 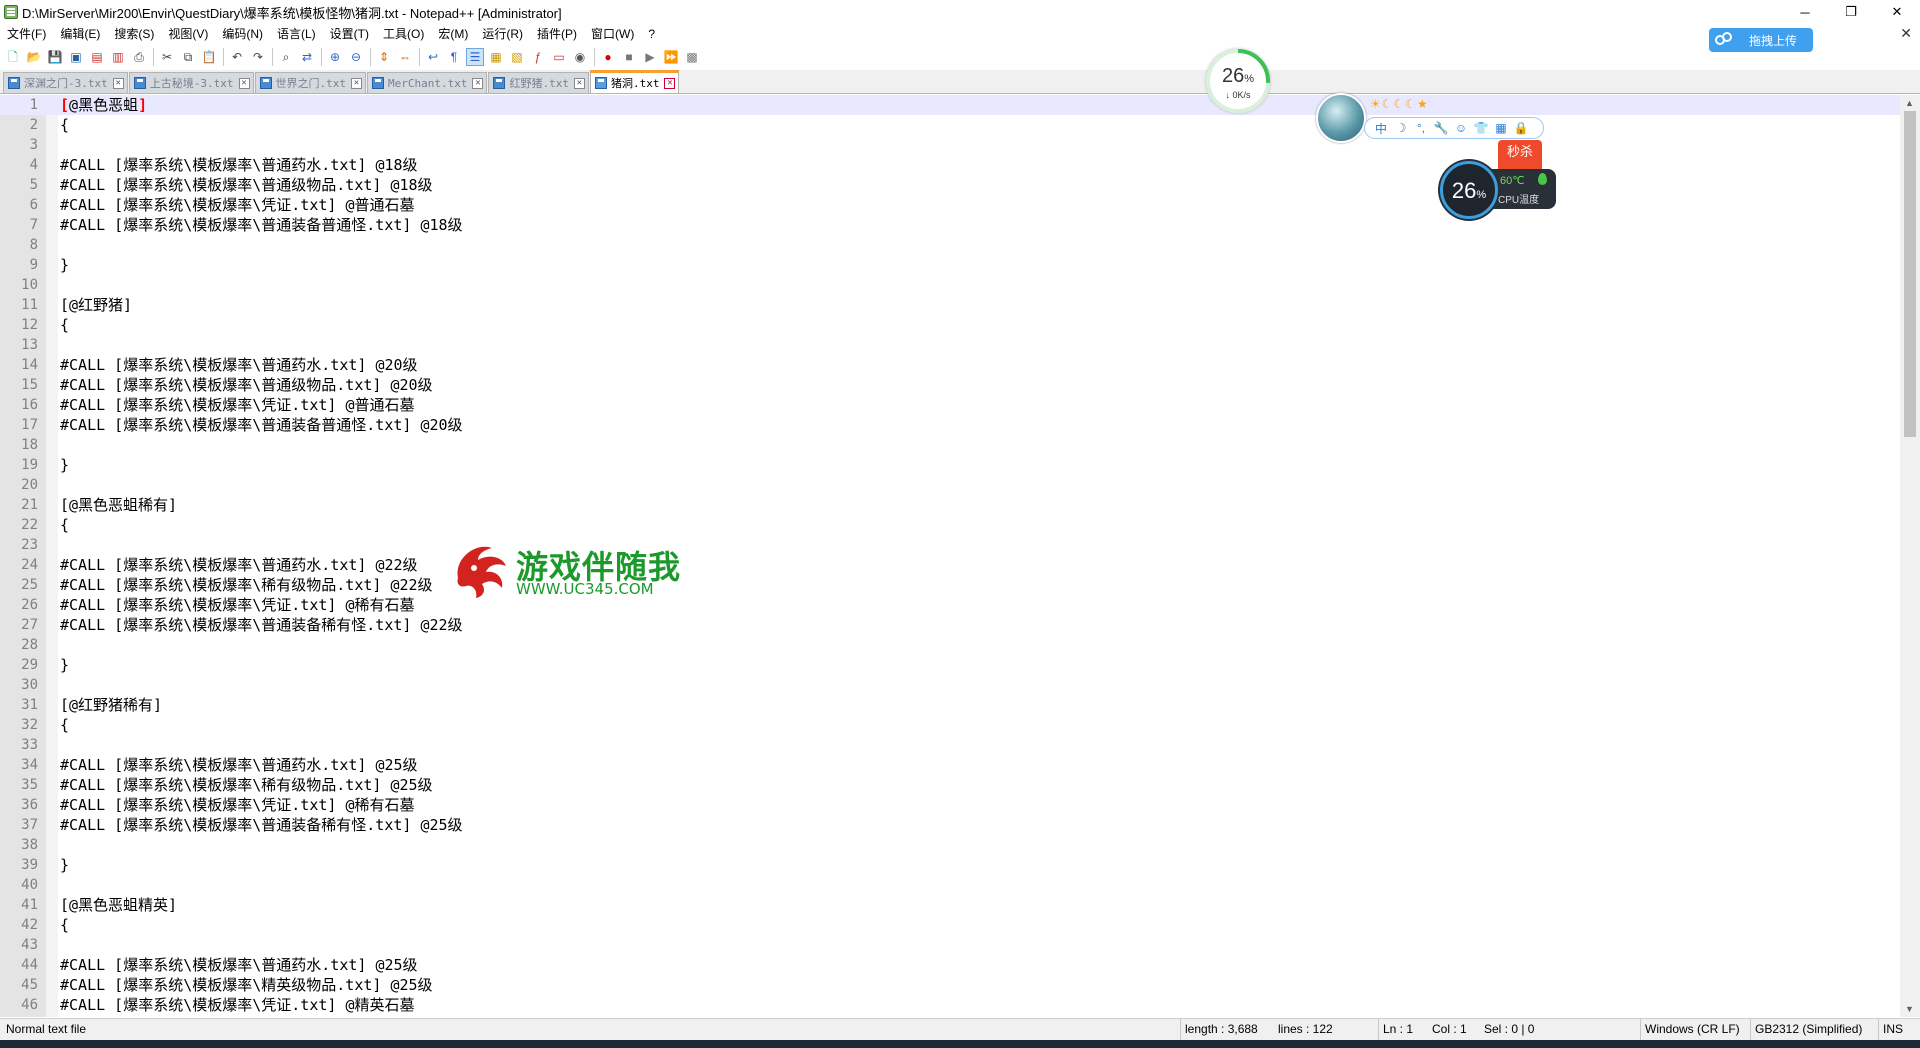 I want to click on show-all-chars-icon: ¶, so click(x=454, y=57).